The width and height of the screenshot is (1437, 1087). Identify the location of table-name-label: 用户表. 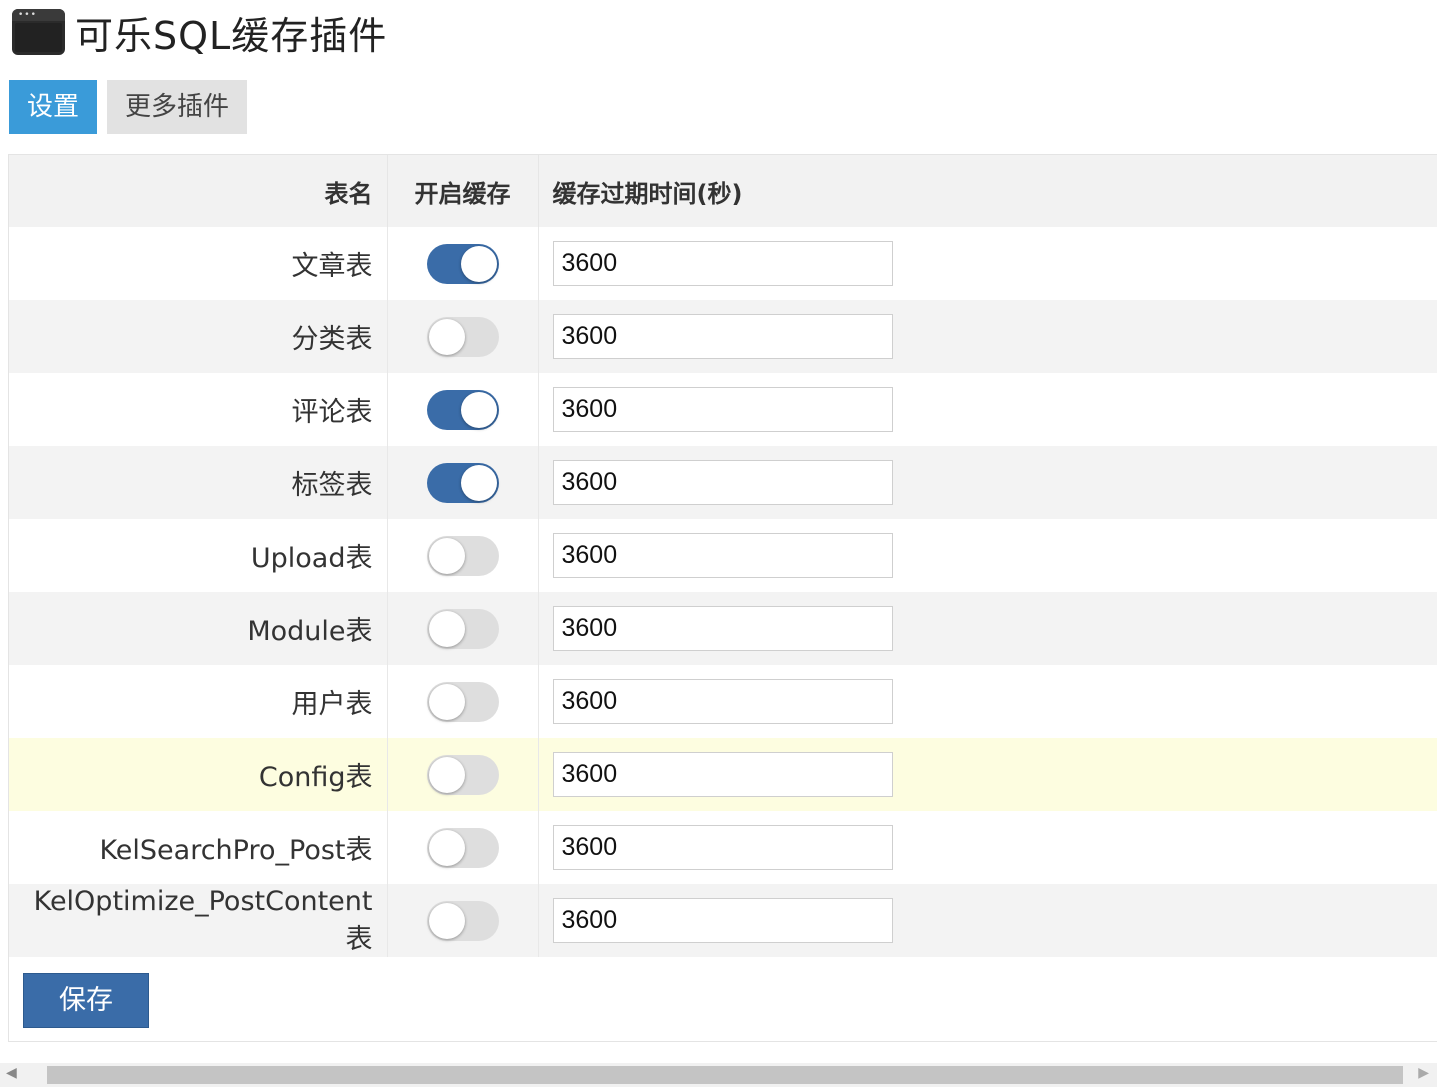
(332, 704).